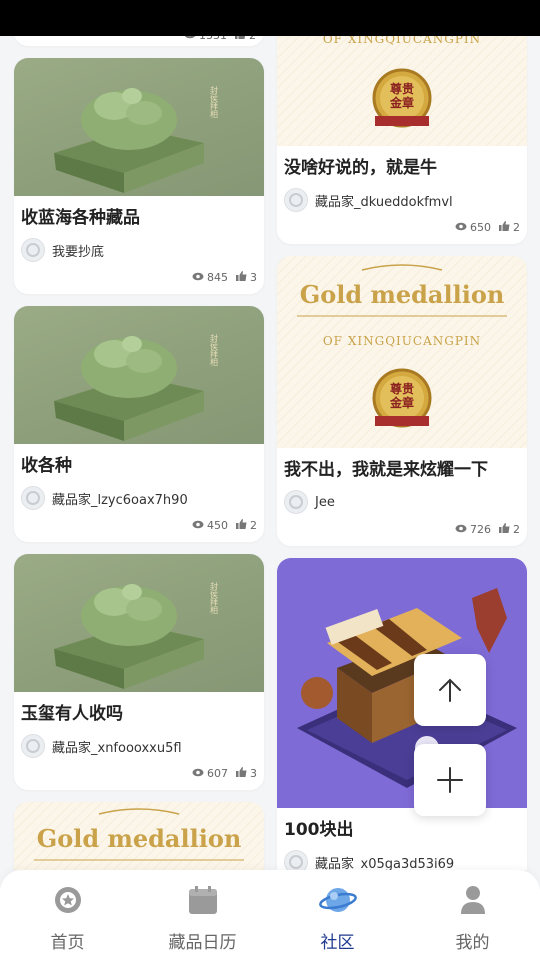  Describe the element at coordinates (139, 277) in the screenshot. I see `post-stats: 845 3` at that location.